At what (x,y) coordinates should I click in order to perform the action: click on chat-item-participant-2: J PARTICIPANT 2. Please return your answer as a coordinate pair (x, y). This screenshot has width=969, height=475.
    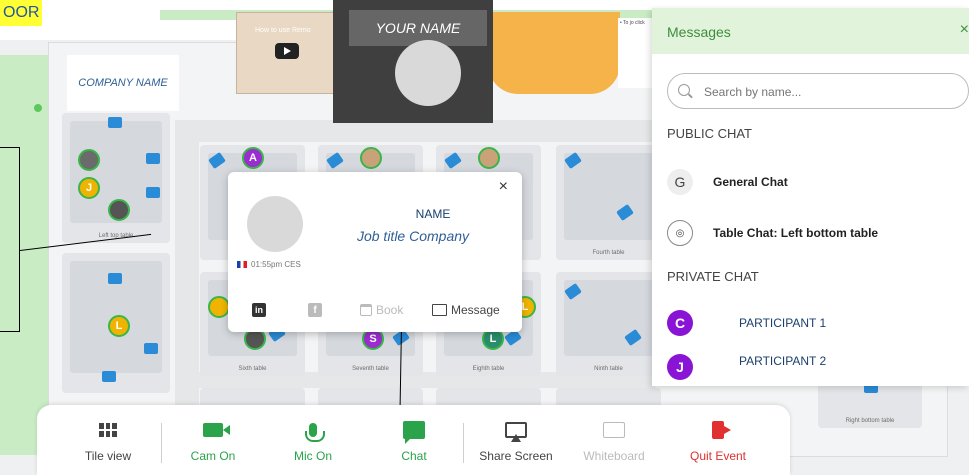
    Looking at the image, I should click on (812, 367).